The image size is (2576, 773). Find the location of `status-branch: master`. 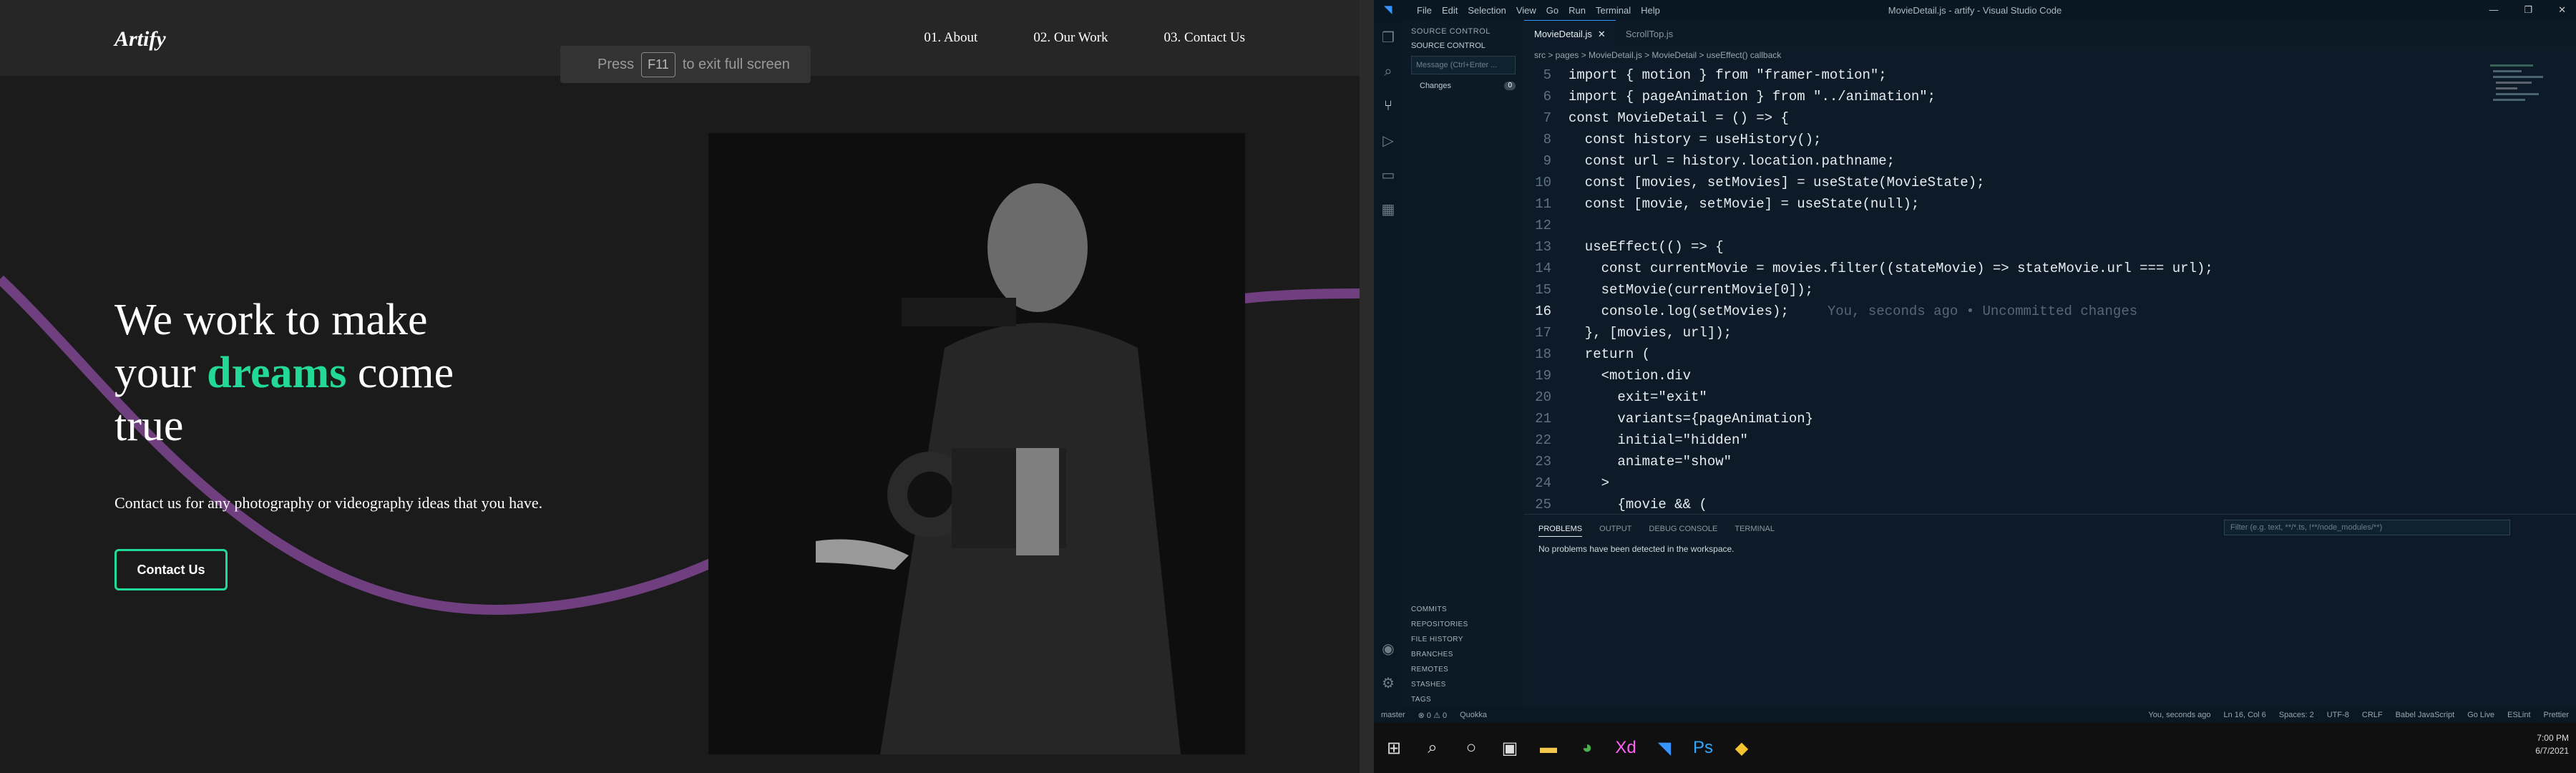

status-branch: master is located at coordinates (1393, 715).